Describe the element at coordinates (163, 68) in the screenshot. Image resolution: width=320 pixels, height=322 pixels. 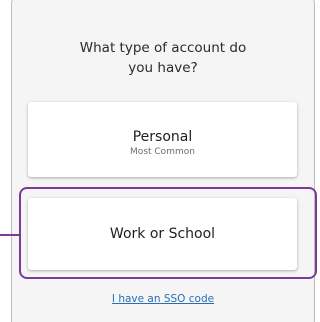
I see `question-line-2: you have?` at that location.